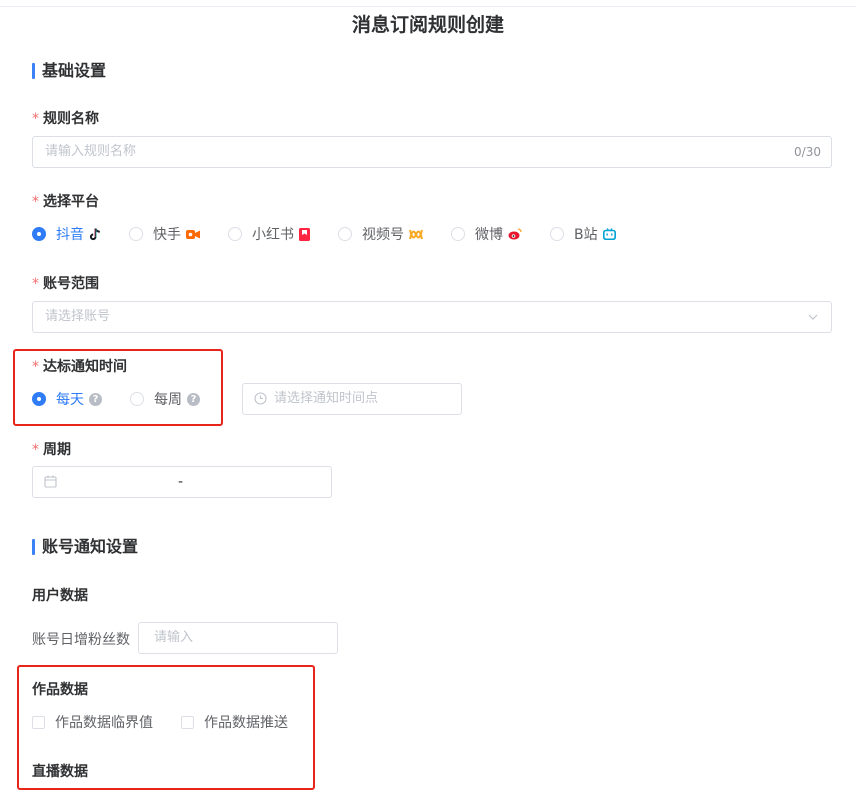 Image resolution: width=856 pixels, height=793 pixels. I want to click on highlight-box-works-data, so click(166, 727).